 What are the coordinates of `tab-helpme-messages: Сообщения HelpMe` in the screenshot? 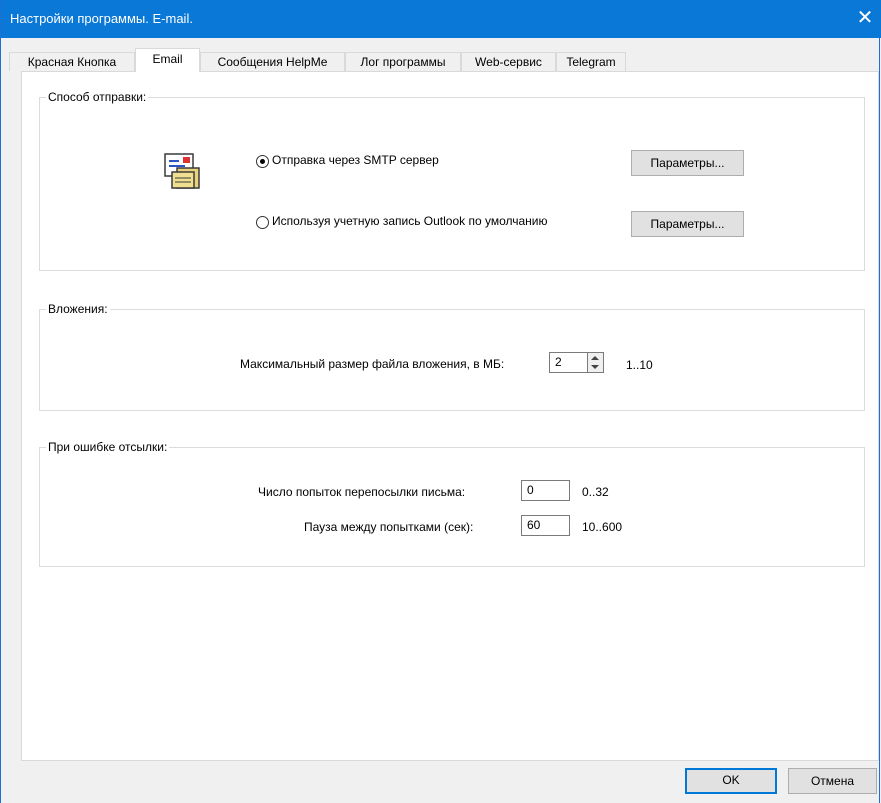 It's located at (272, 61).